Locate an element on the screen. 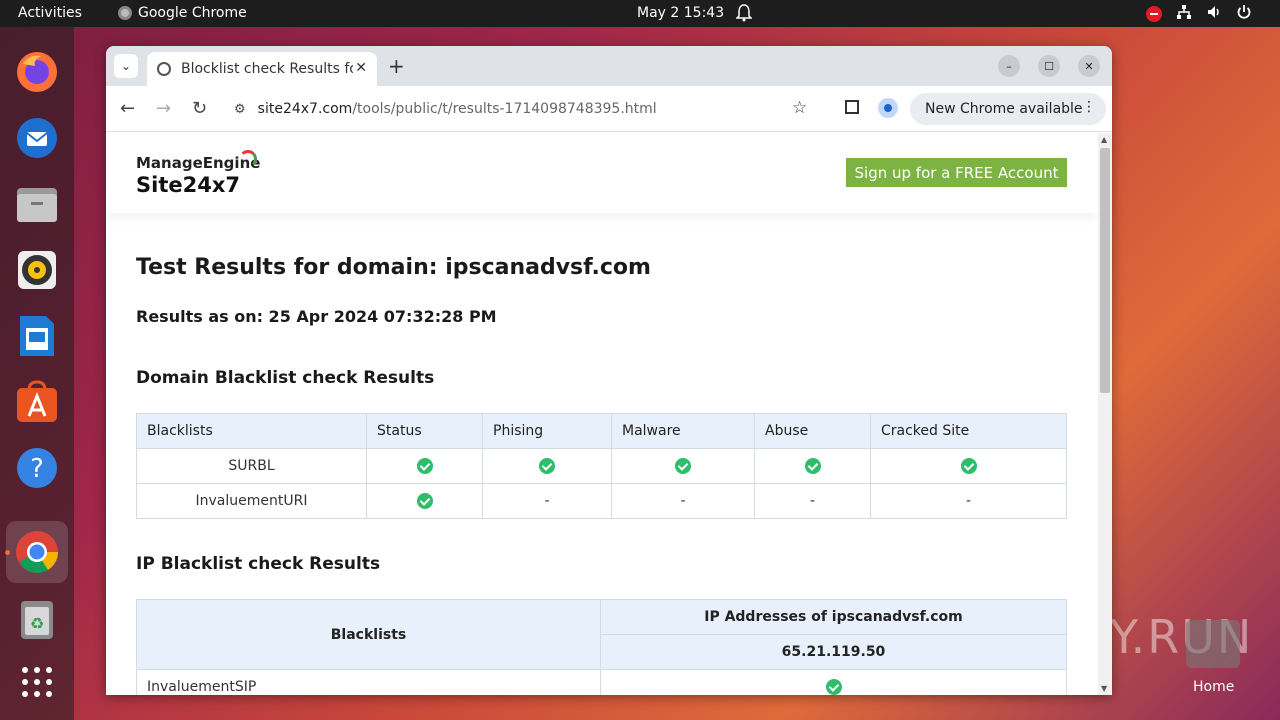 Image resolution: width=1280 pixels, height=720 pixels. table-row: InvaluementSIP is located at coordinates (601, 682).